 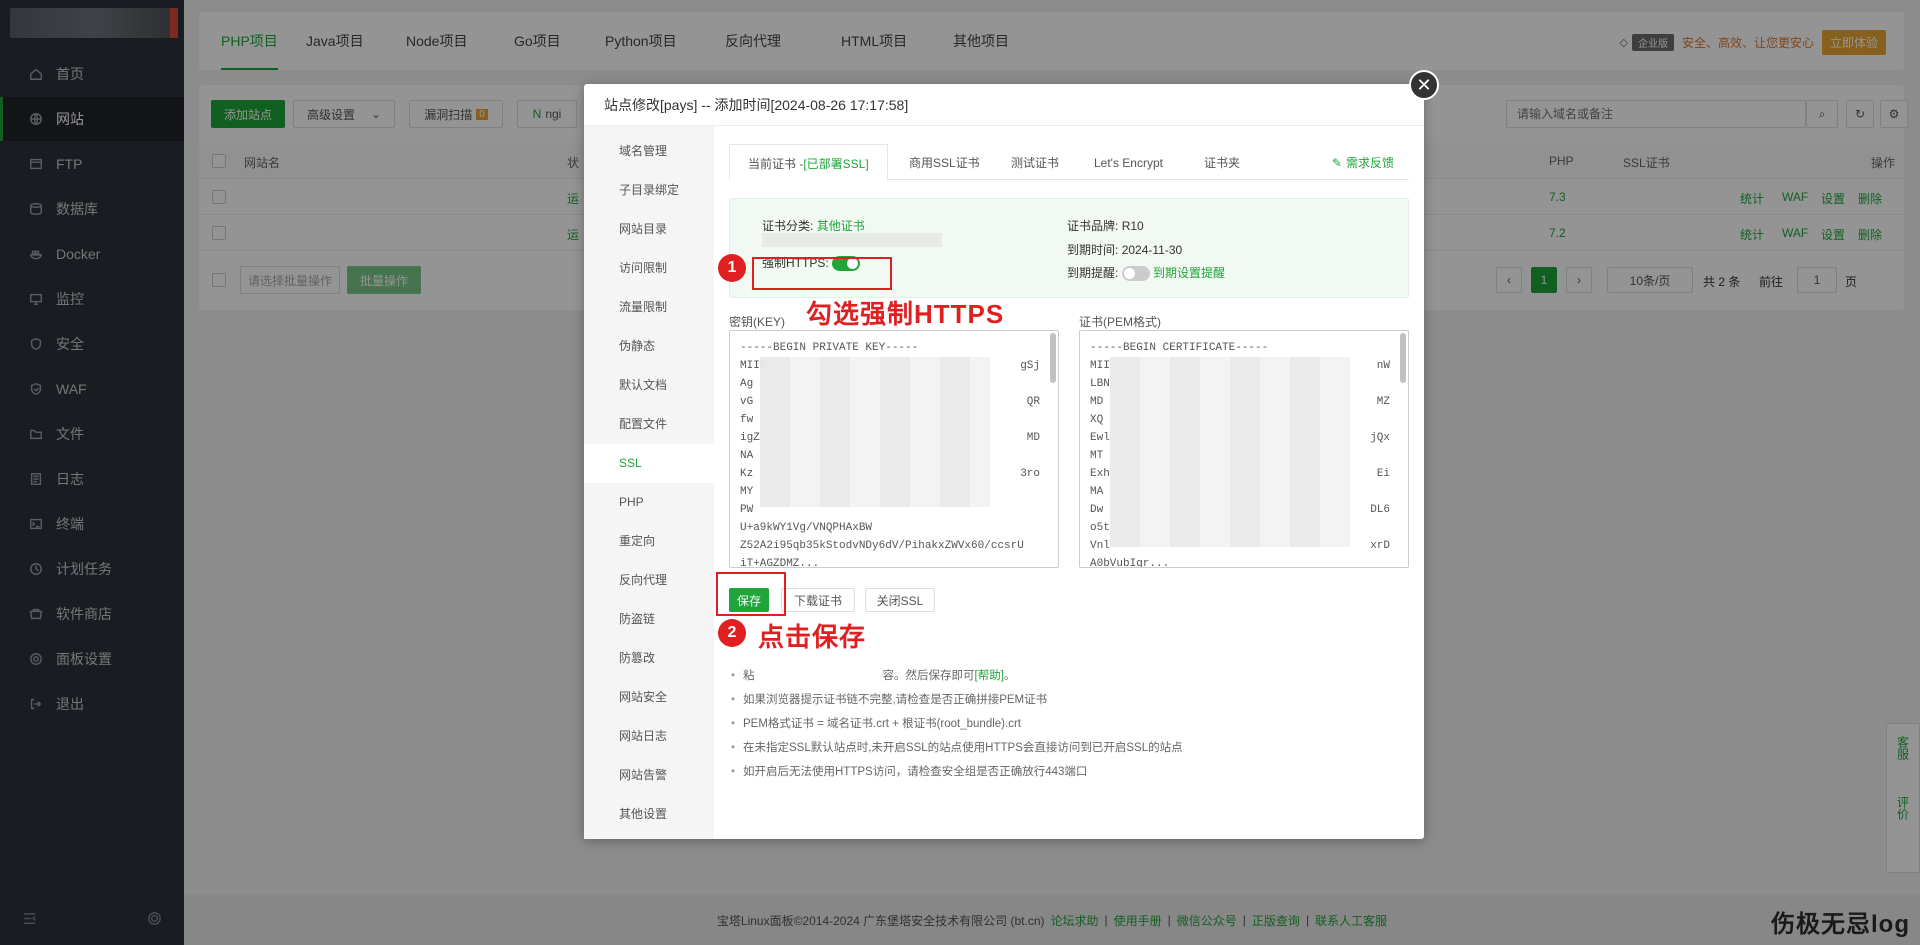 What do you see at coordinates (649, 229) in the screenshot?
I see `modal-nav-item-2: 网站目录` at bounding box center [649, 229].